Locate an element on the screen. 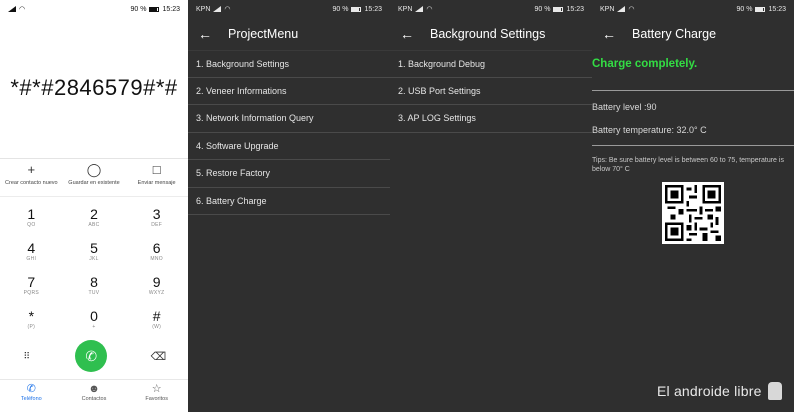 The width and height of the screenshot is (809, 412). page-title: ProjectMenu is located at coordinates (263, 34).